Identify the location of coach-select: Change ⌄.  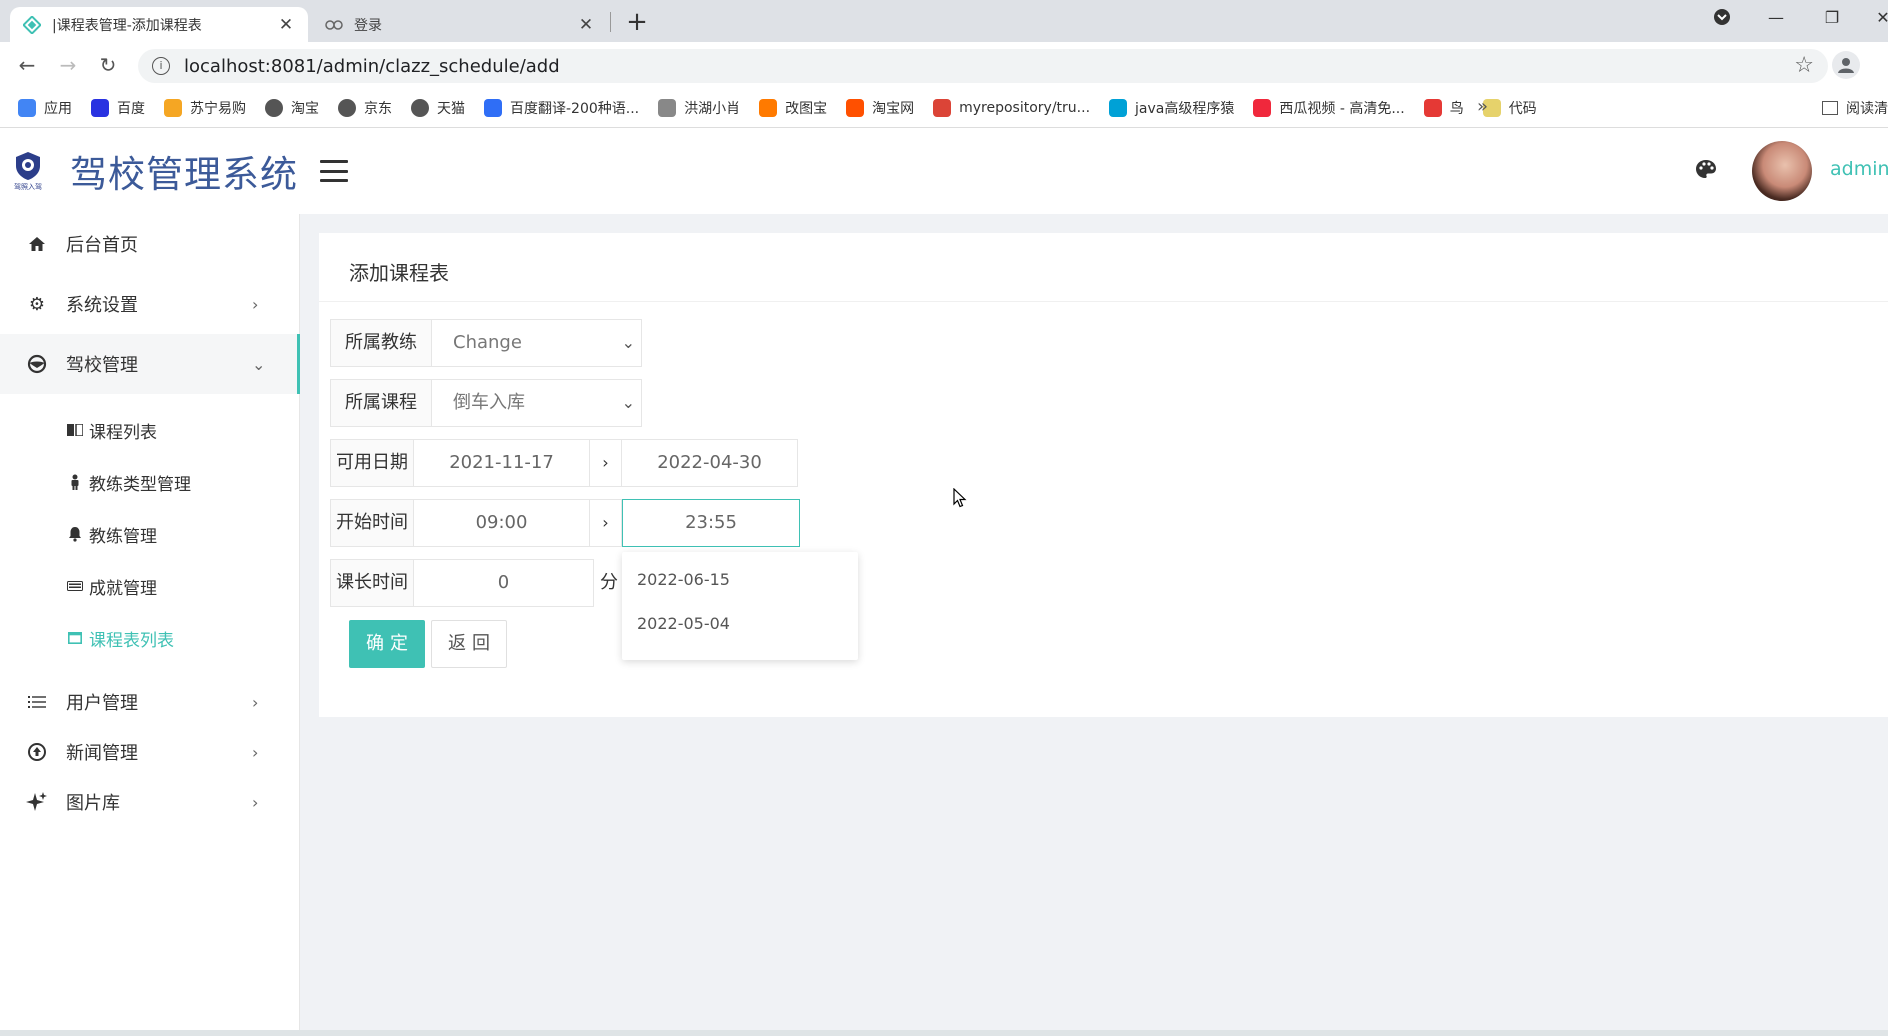
(537, 343).